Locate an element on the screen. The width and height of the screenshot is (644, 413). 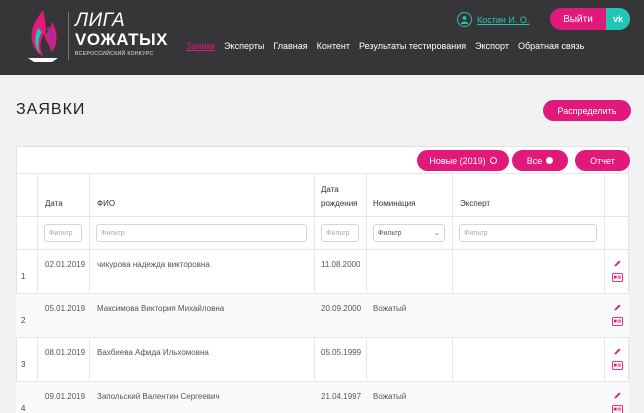
row-date: 05.01.2019 is located at coordinates (65, 308).